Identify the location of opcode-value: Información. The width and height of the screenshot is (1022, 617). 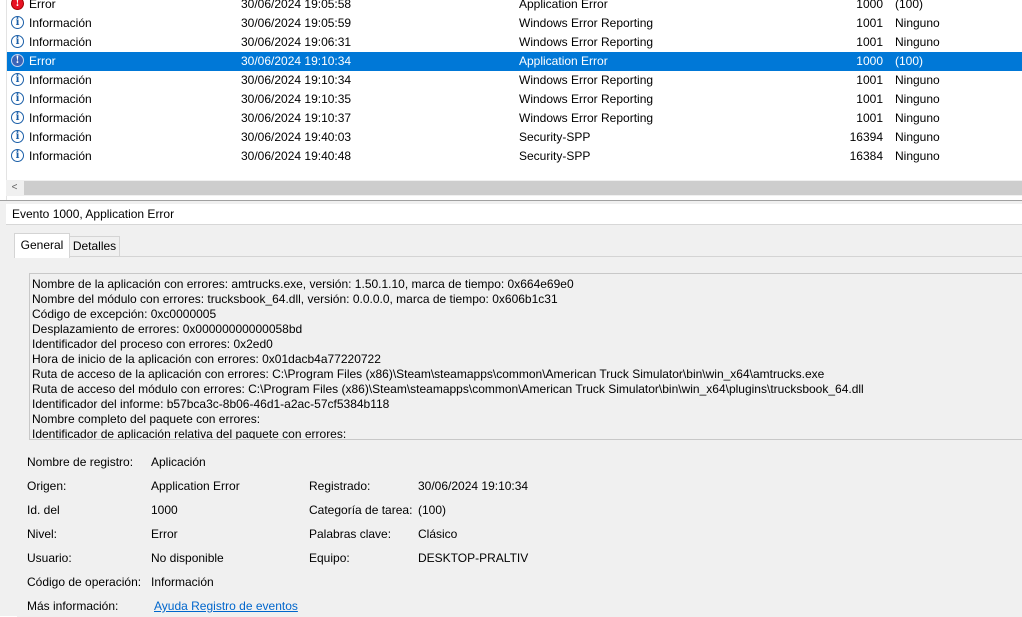
(182, 582).